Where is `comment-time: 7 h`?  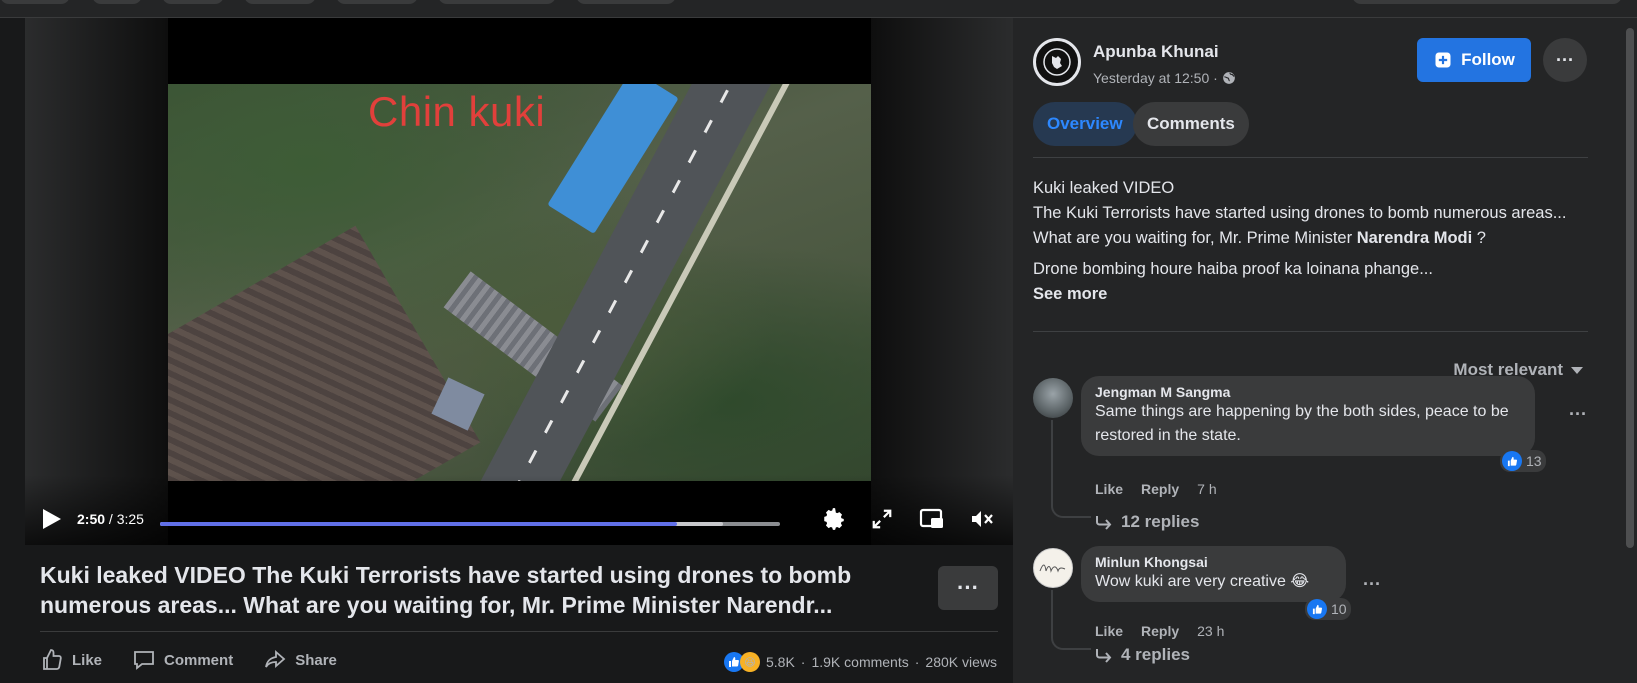 comment-time: 7 h is located at coordinates (1206, 489).